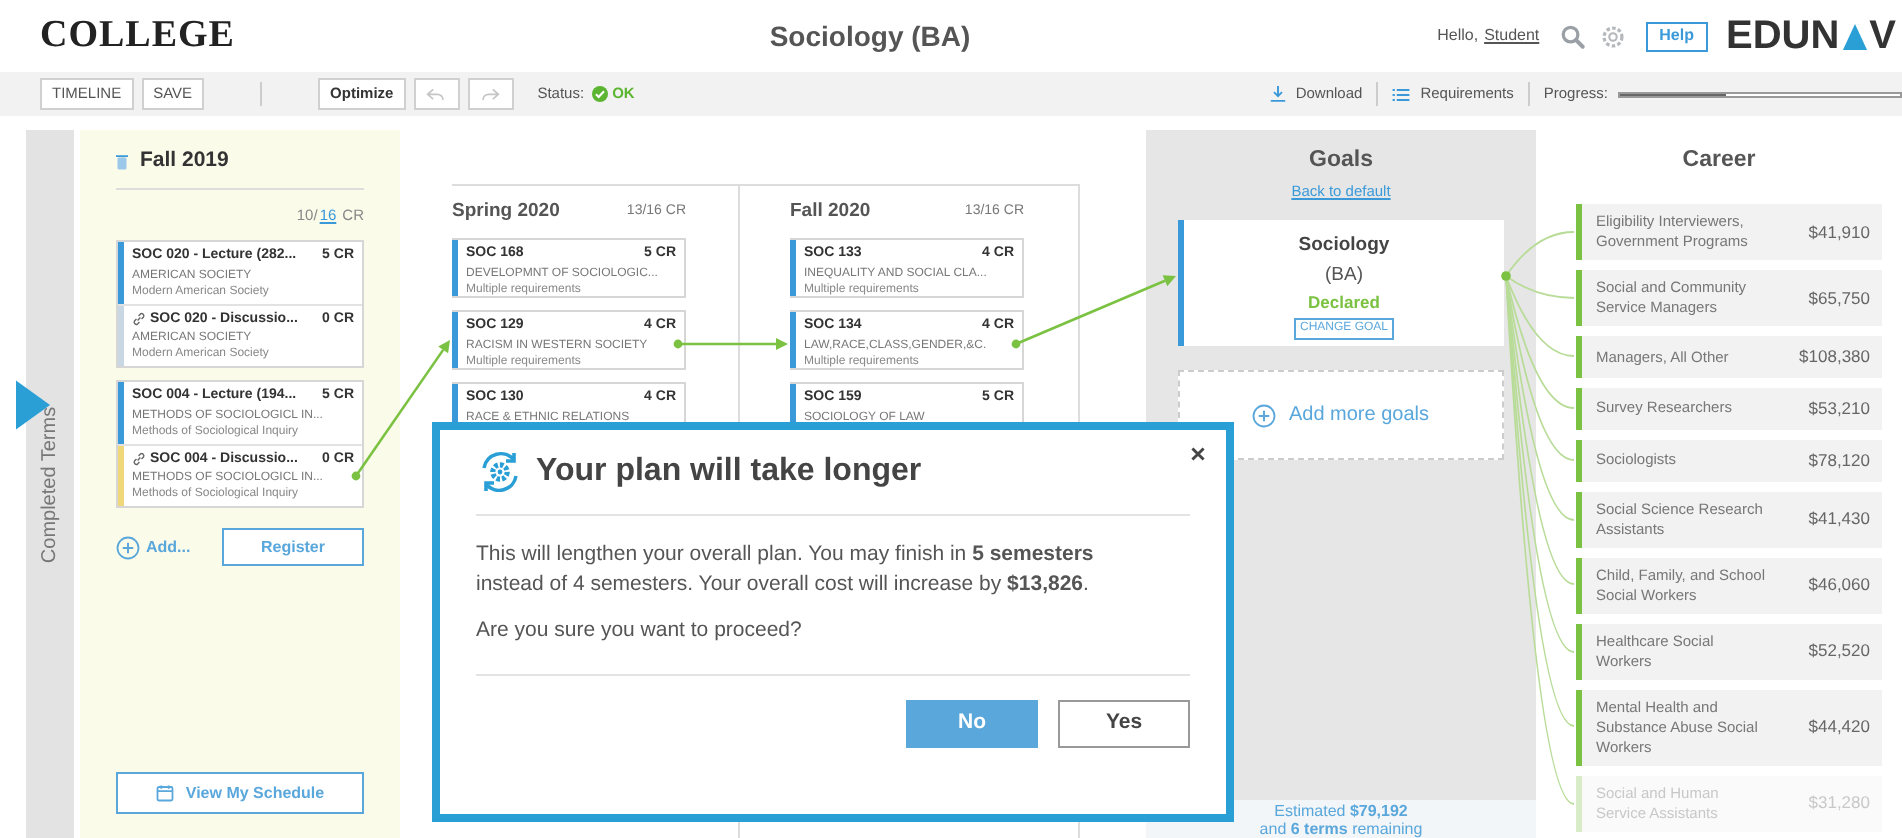 The image size is (1902, 838). What do you see at coordinates (1344, 275) in the screenshot?
I see `goal-degree: (BA)` at bounding box center [1344, 275].